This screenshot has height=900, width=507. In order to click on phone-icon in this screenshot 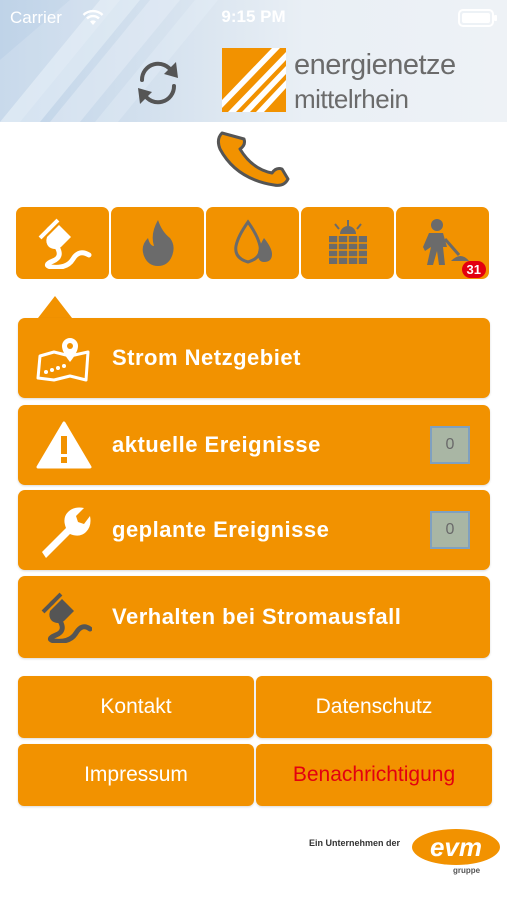, I will do `click(254, 158)`.